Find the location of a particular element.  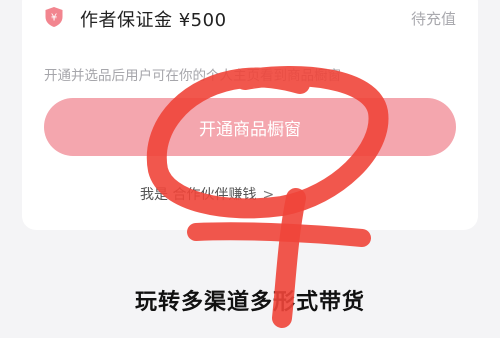

open-shop-window-button: 开通商品橱窗 is located at coordinates (250, 127).